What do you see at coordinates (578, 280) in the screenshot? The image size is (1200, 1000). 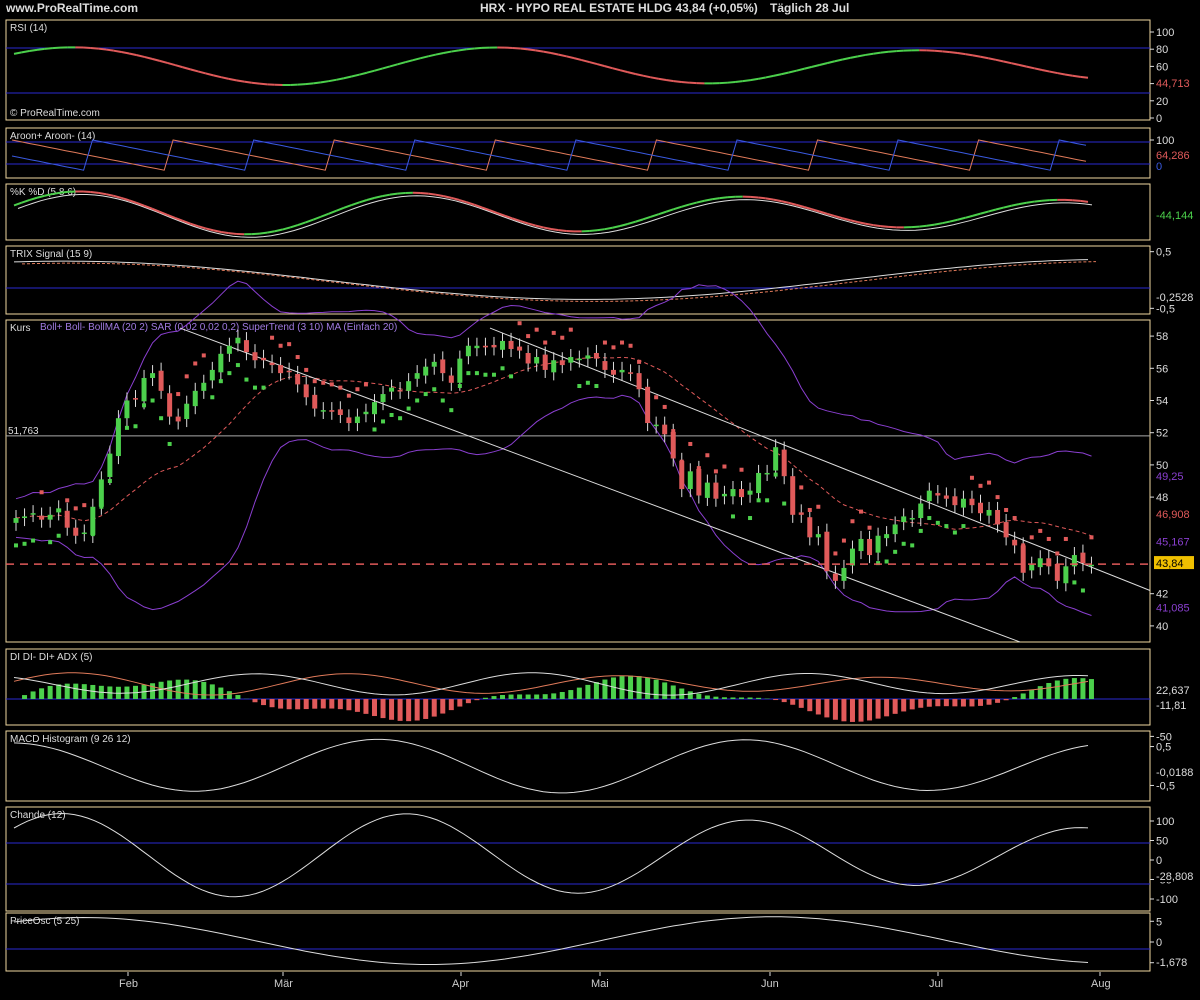 I see `trix-frame` at bounding box center [578, 280].